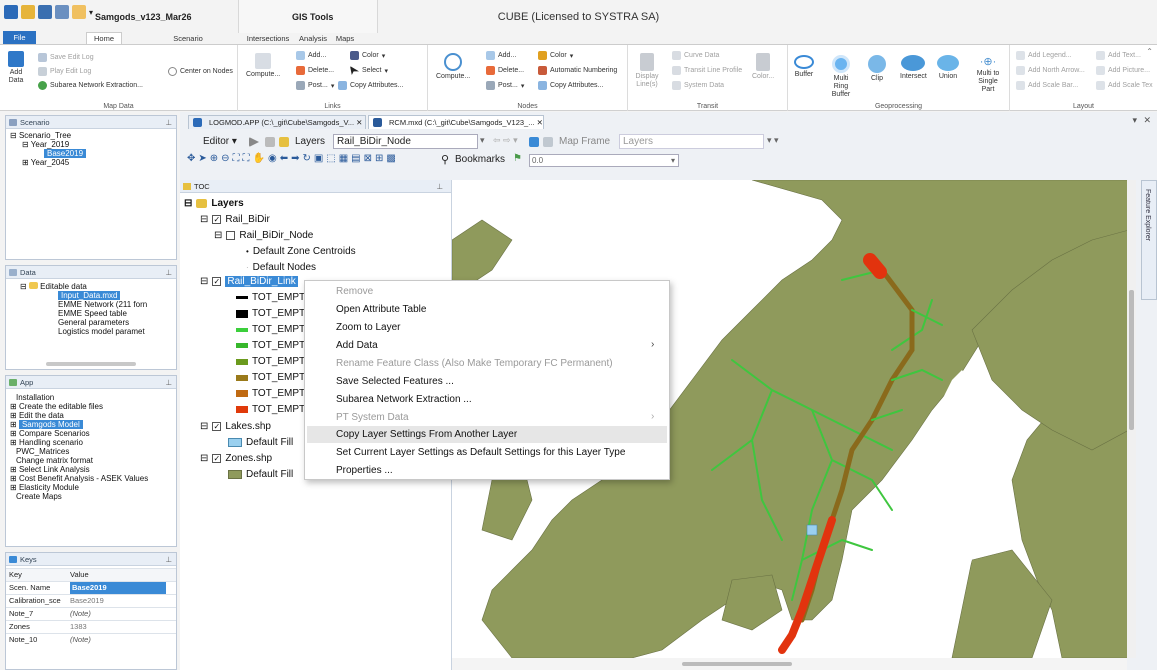 This screenshot has height=670, width=1157. What do you see at coordinates (315, 85) in the screenshot?
I see `links-post-button: Post... ▾` at bounding box center [315, 85].